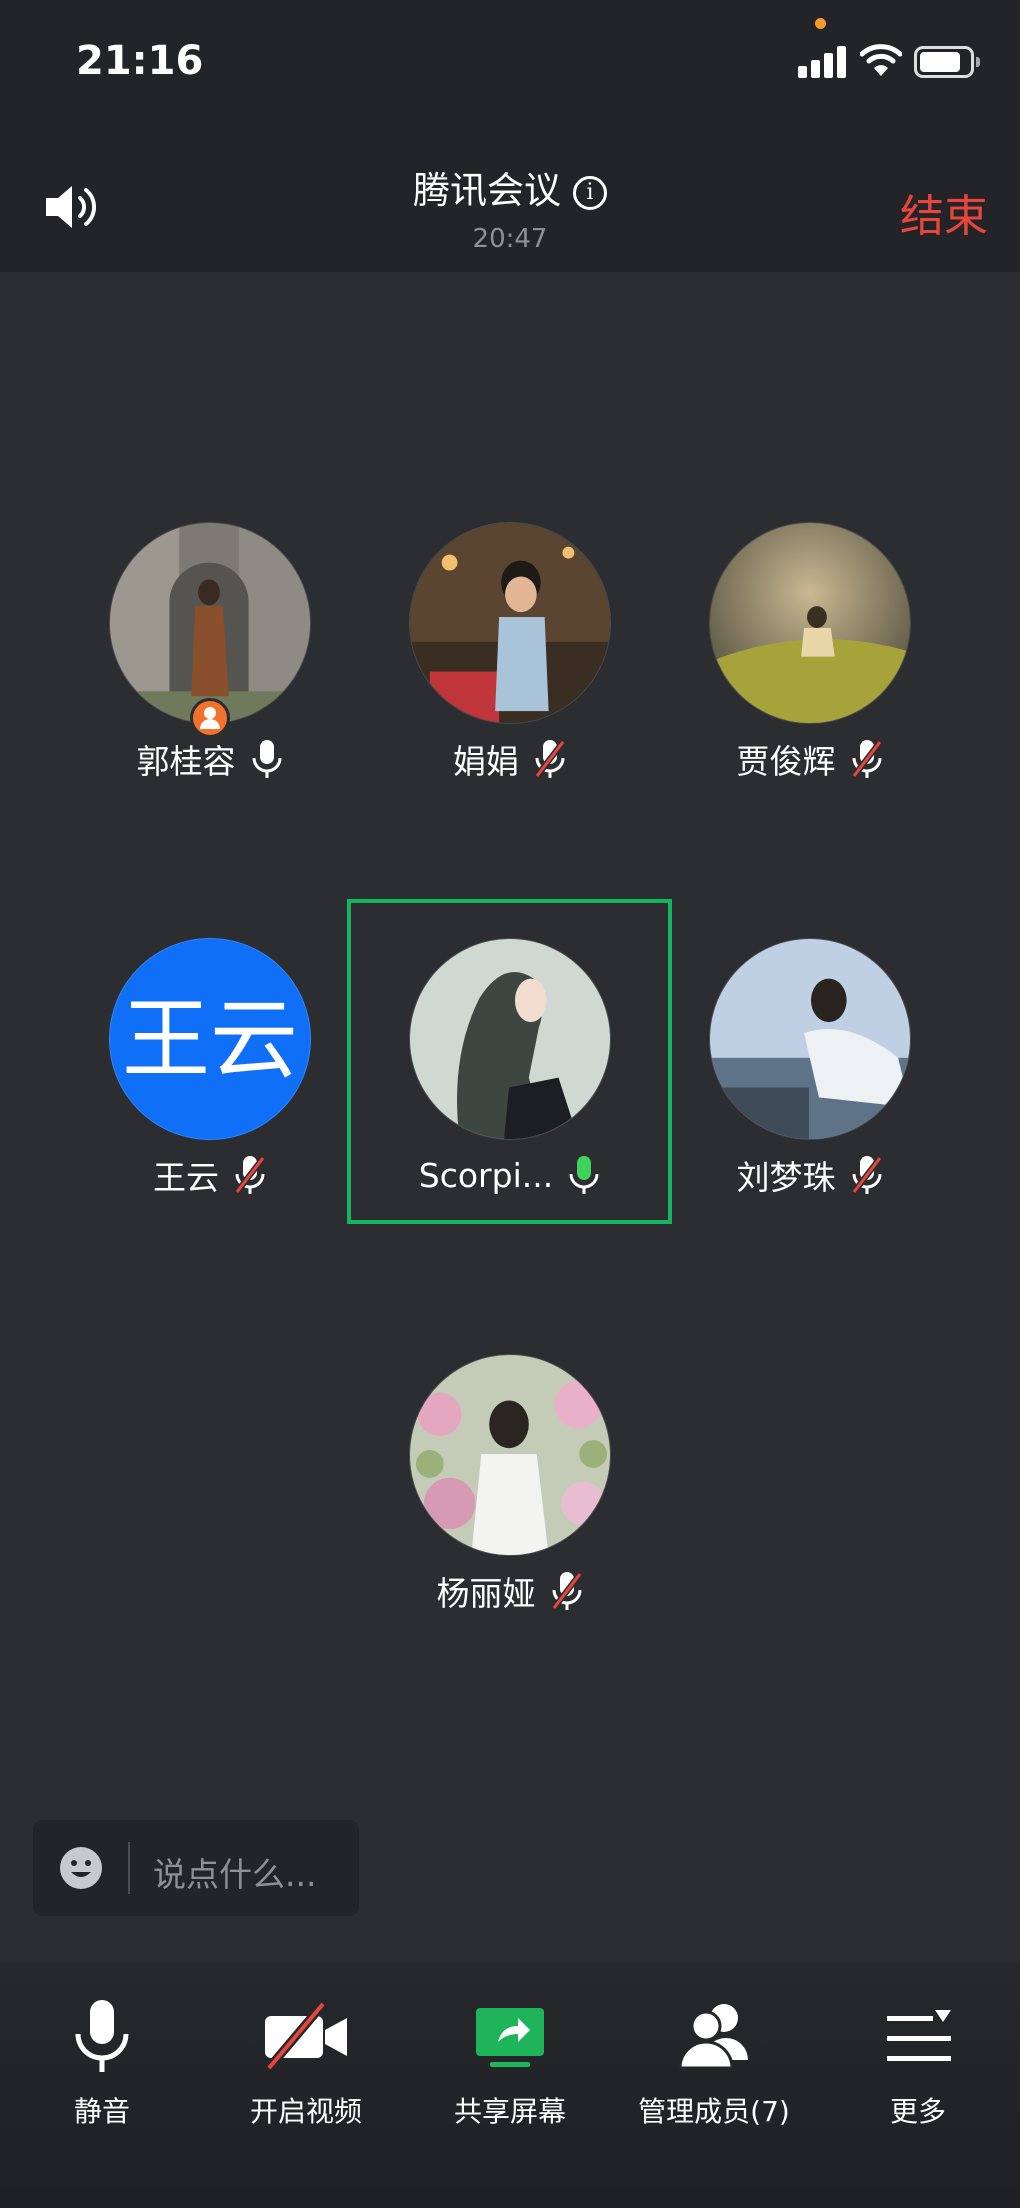 This screenshot has height=2208, width=1020. Describe the element at coordinates (918, 2064) in the screenshot. I see `more-button: 更多` at that location.